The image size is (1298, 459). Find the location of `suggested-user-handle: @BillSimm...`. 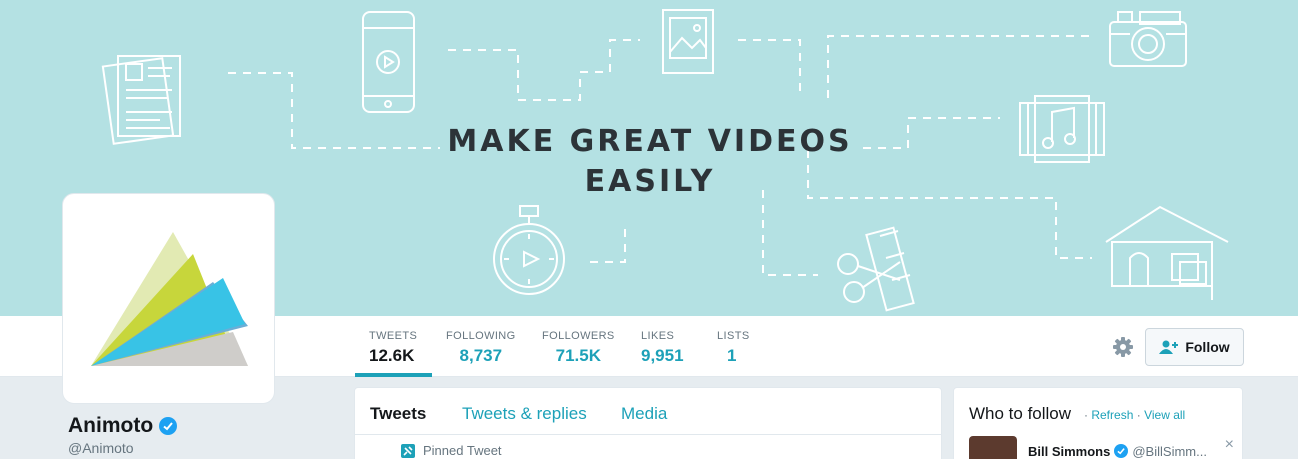

suggested-user-handle: @BillSimm... is located at coordinates (1169, 451).